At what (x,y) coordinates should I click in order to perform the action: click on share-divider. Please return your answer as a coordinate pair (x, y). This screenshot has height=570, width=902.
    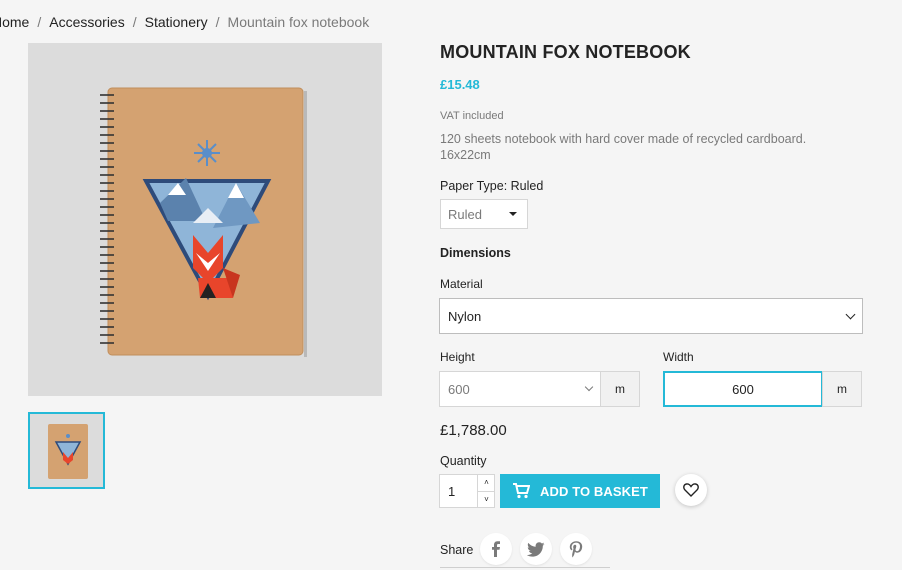
    Looking at the image, I should click on (525, 567).